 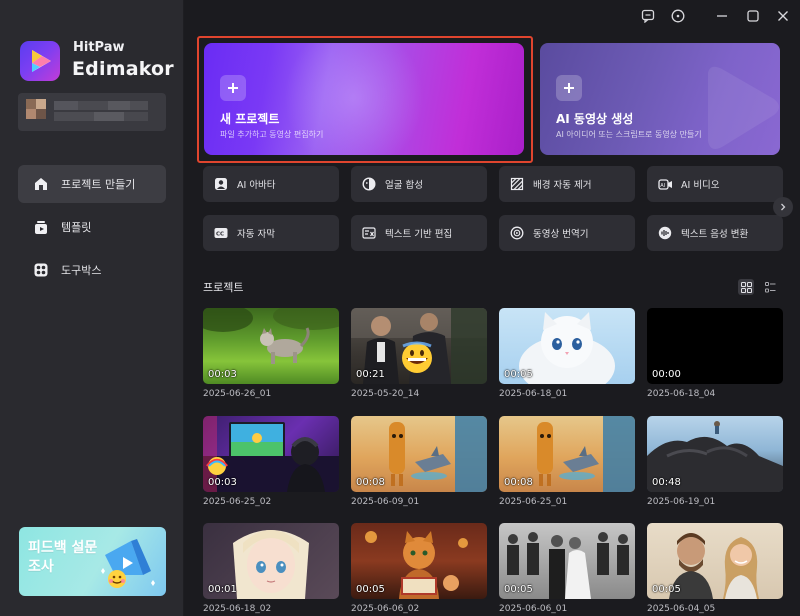 I want to click on list-view-icon, so click(x=770, y=287).